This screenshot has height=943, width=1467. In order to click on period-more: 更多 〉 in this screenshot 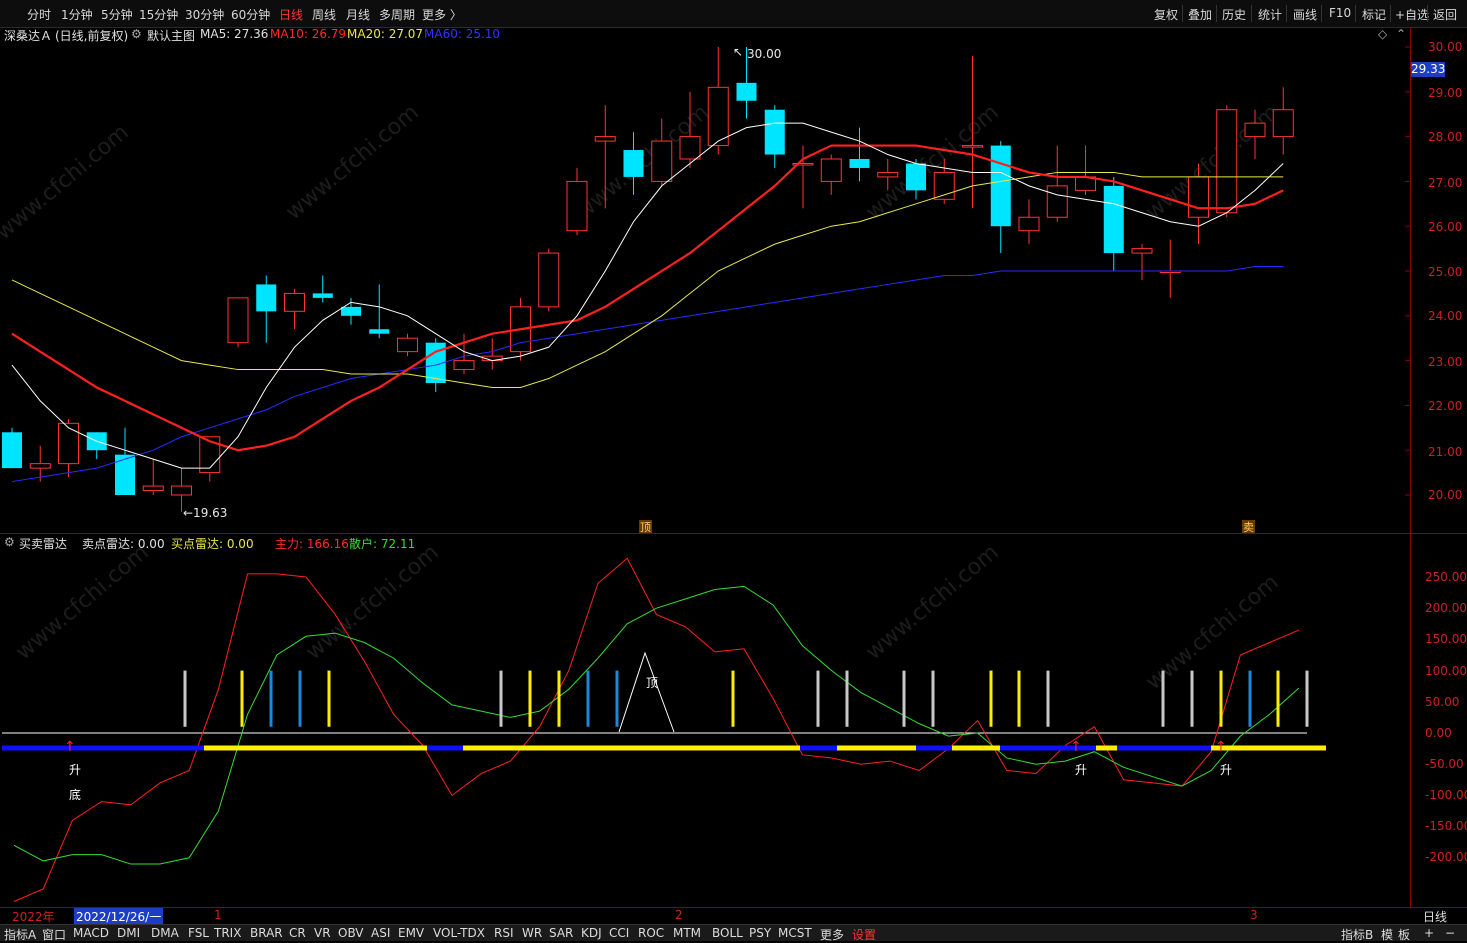, I will do `click(442, 14)`.